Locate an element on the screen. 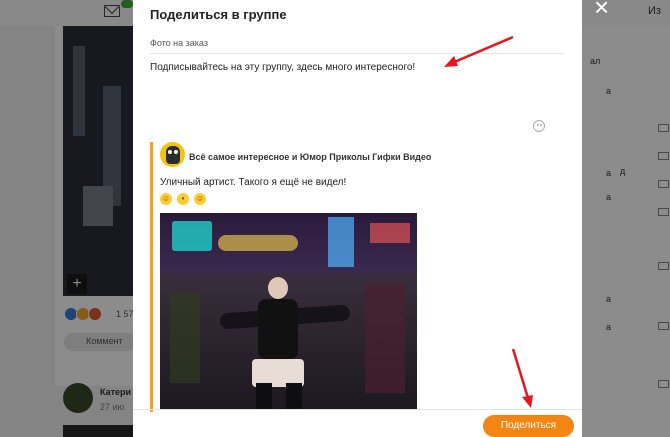 This screenshot has width=670, height=437. shushing-face-icon: • is located at coordinates (183, 199).